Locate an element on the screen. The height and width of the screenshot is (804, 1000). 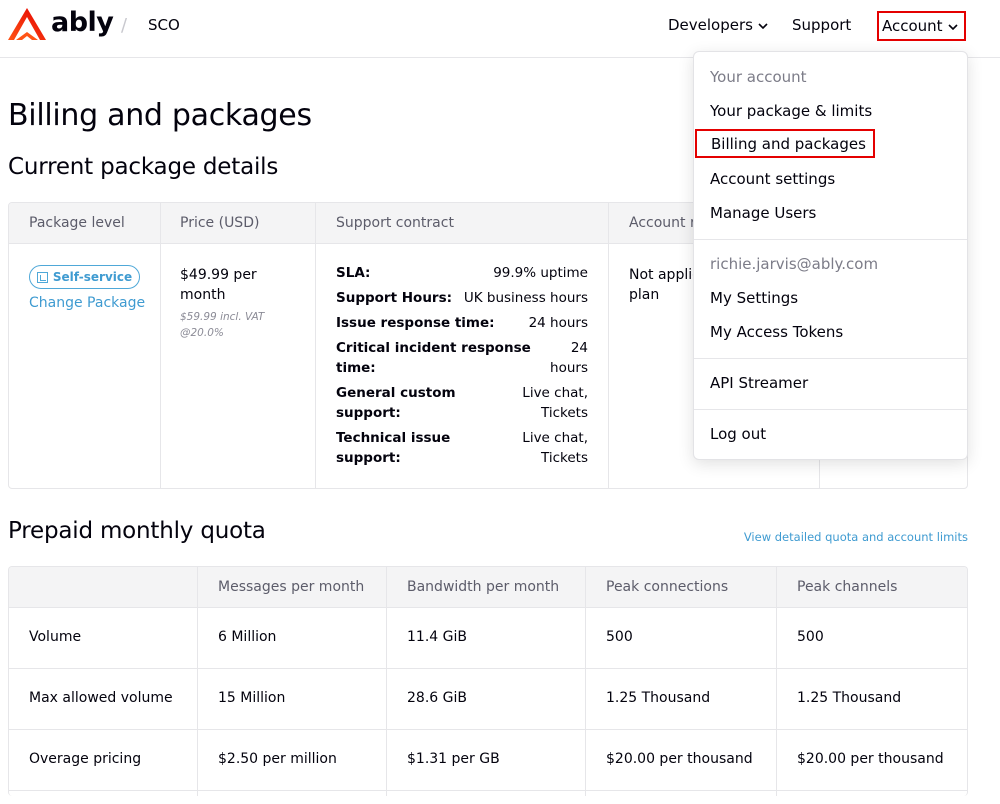
quota-header-bandwidth: Bandwidth per month is located at coordinates (483, 587).